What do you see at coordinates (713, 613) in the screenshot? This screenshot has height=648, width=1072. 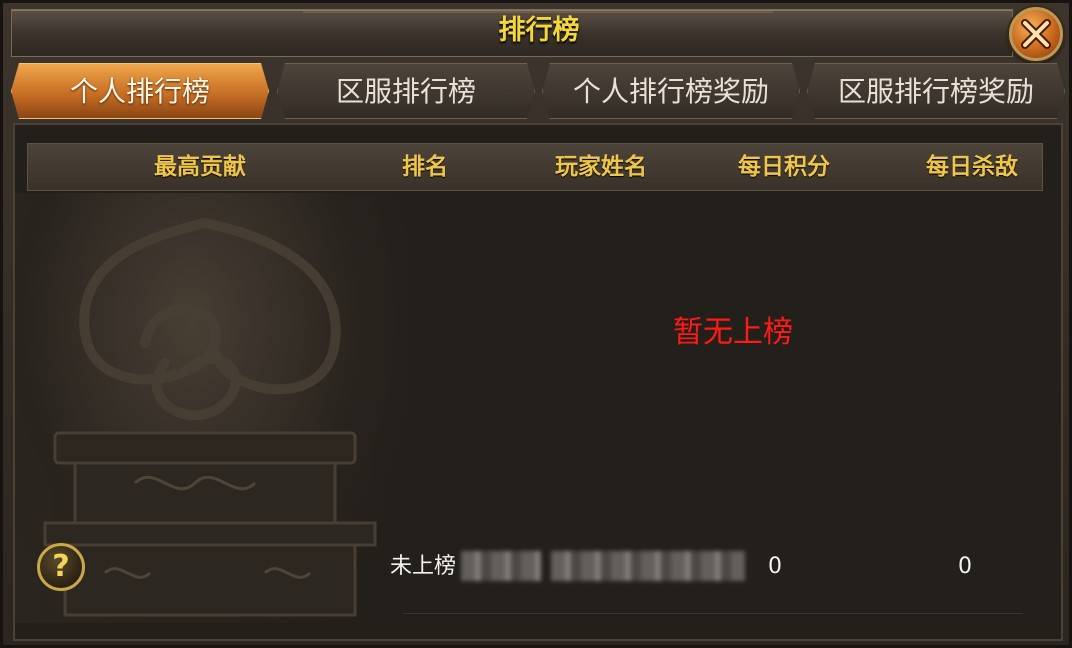 I see `row-divider` at bounding box center [713, 613].